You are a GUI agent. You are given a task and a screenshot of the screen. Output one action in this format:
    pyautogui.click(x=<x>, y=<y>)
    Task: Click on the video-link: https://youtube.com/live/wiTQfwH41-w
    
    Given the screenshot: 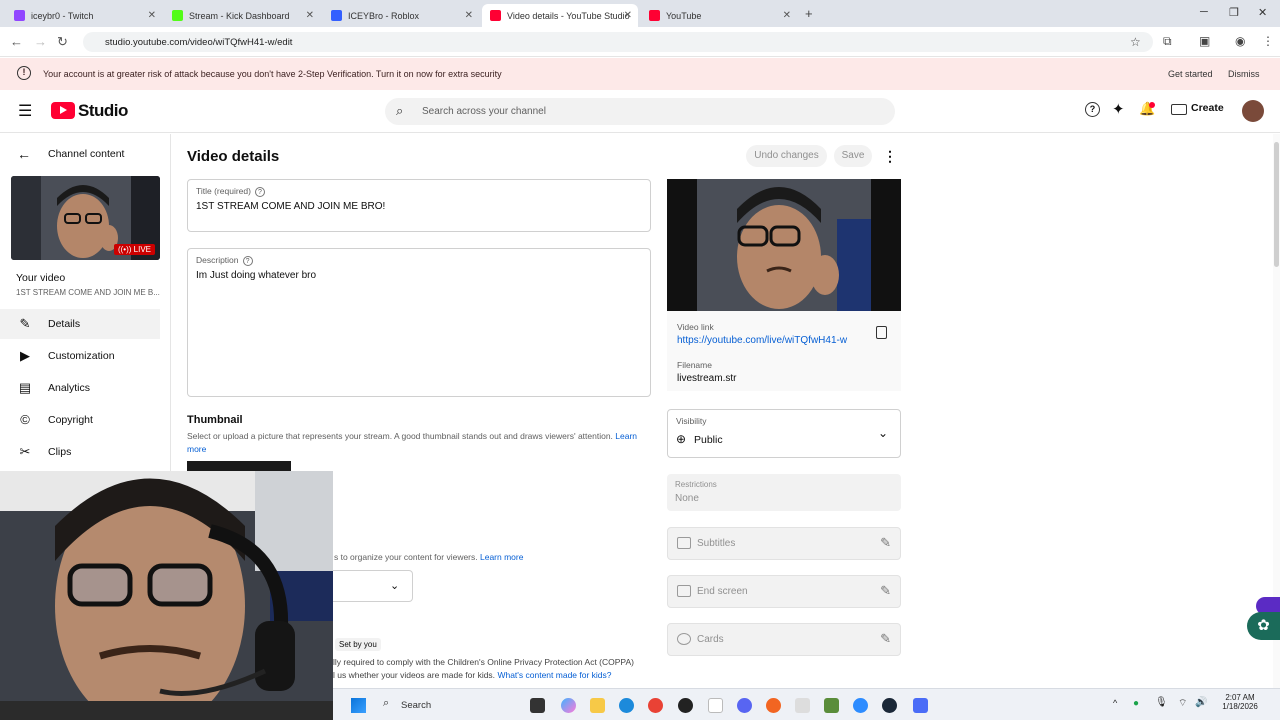 What is the action you would take?
    pyautogui.click(x=762, y=340)
    